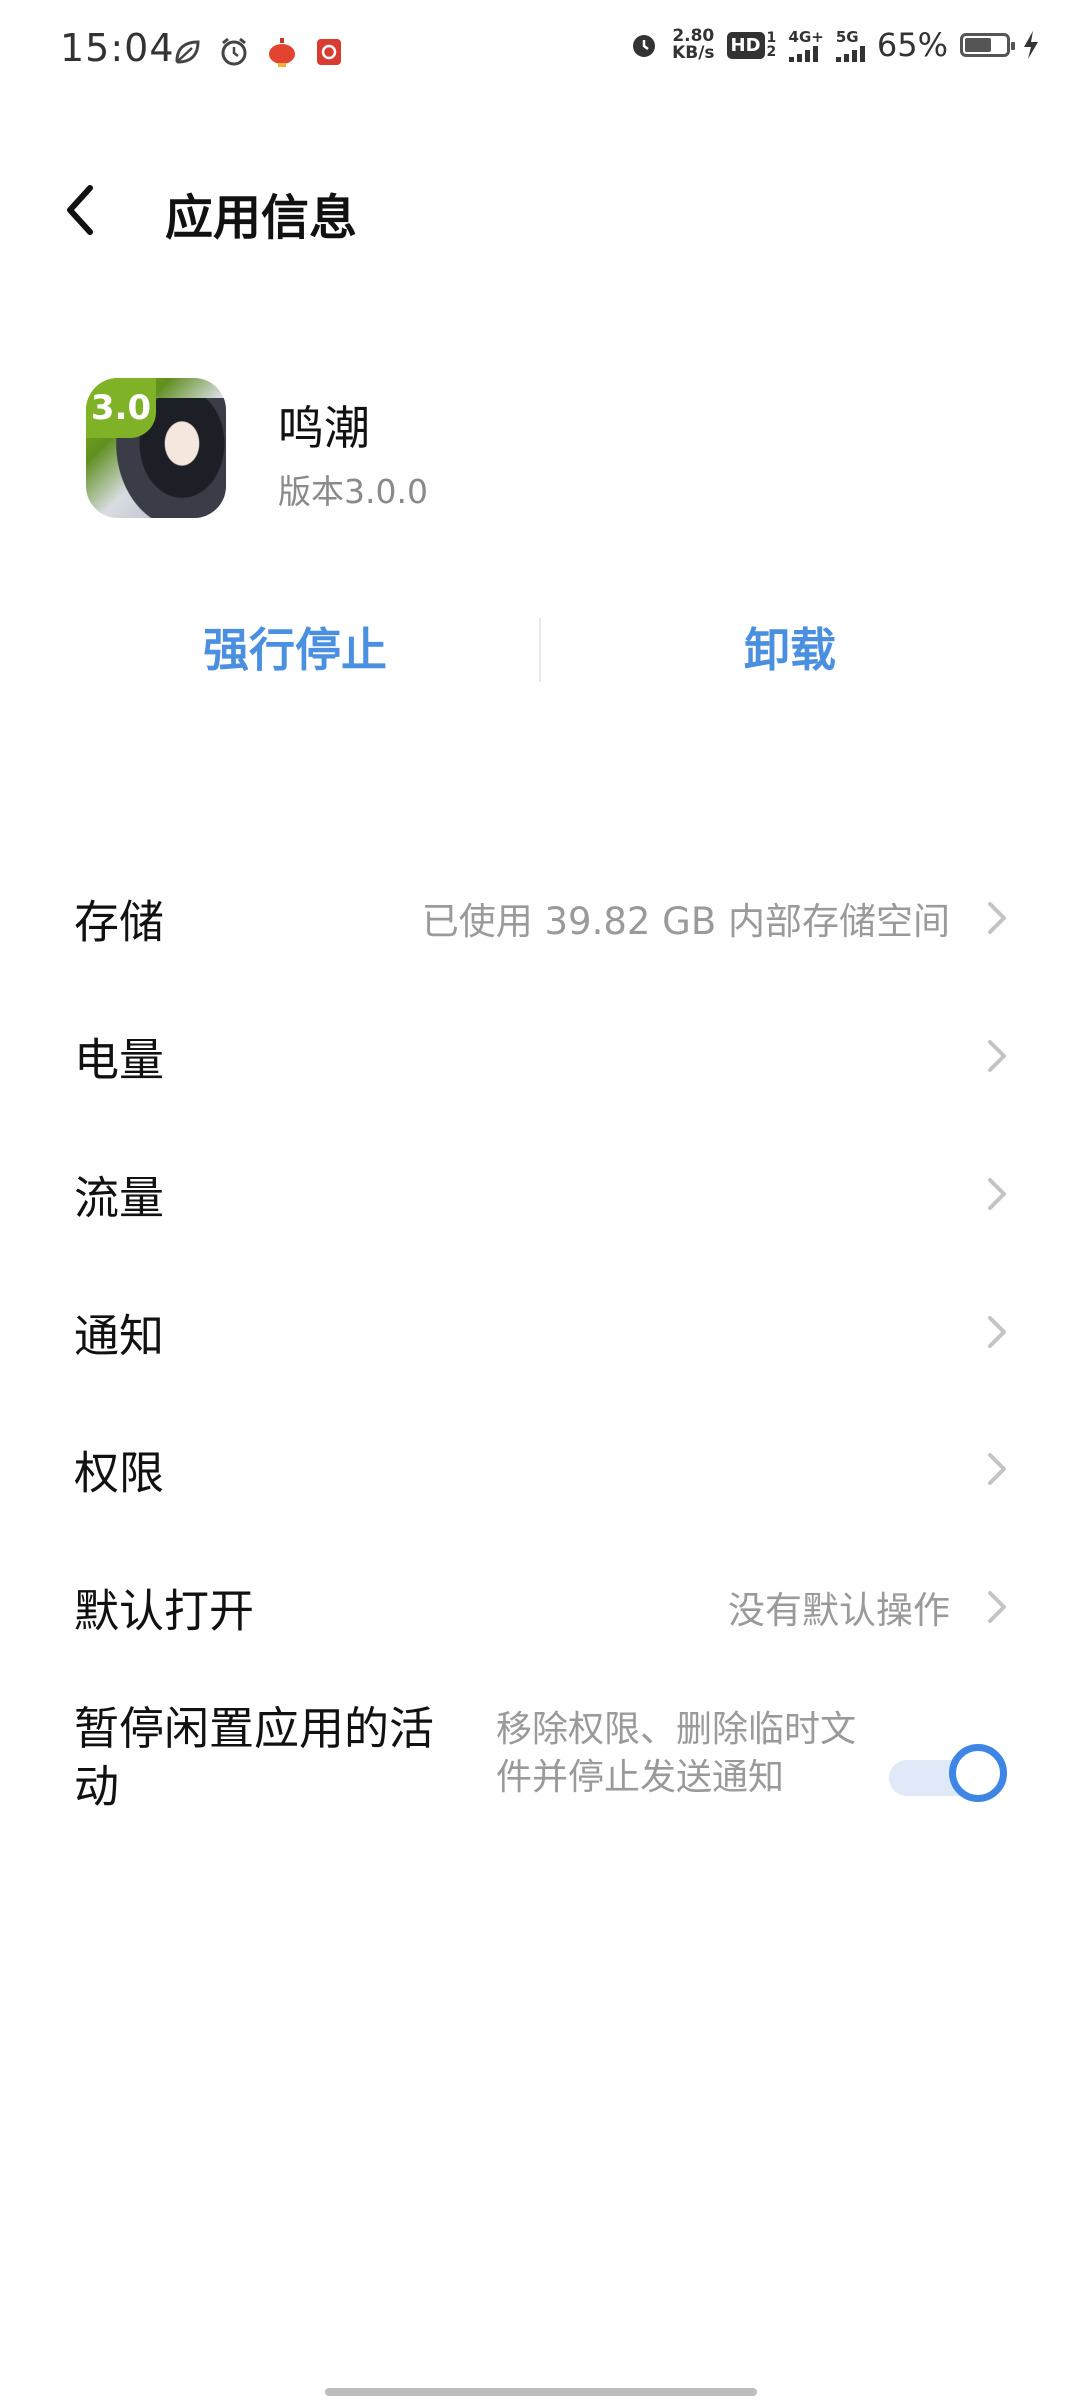  What do you see at coordinates (119, 922) in the screenshot?
I see `row-label: 存储` at bounding box center [119, 922].